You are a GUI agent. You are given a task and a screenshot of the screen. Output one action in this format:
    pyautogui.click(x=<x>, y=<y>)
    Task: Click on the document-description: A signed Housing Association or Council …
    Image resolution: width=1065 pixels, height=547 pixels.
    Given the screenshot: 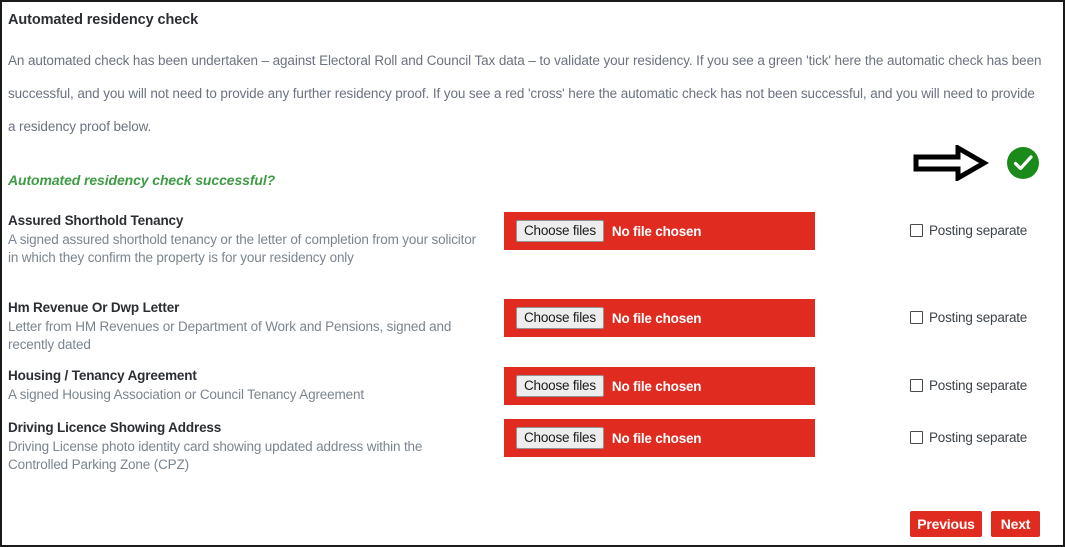 What is the action you would take?
    pyautogui.click(x=186, y=394)
    